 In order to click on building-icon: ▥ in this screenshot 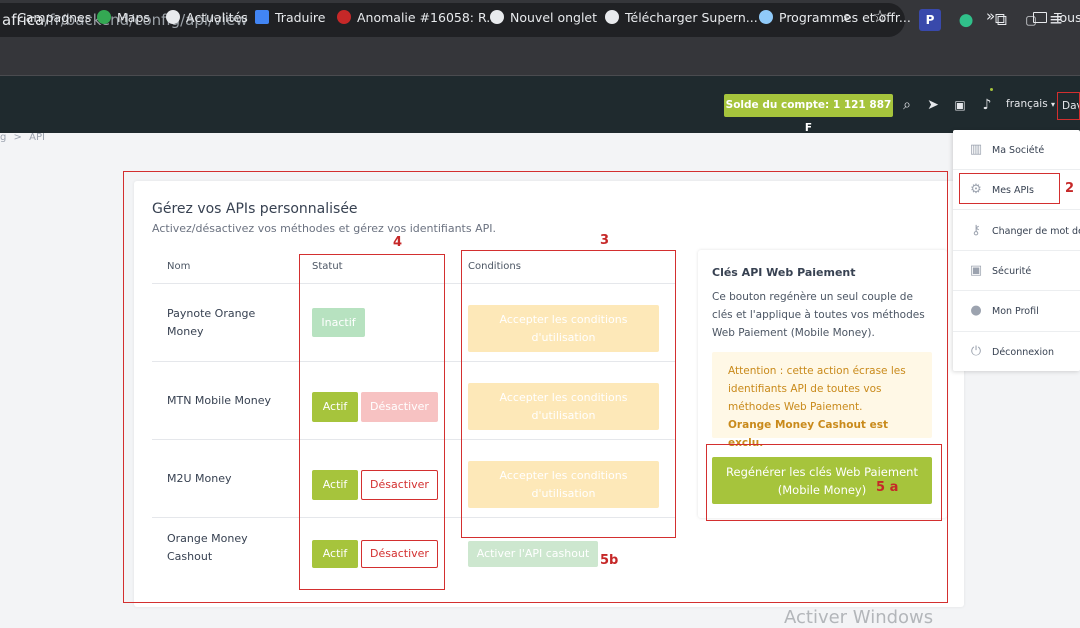, I will do `click(976, 149)`.